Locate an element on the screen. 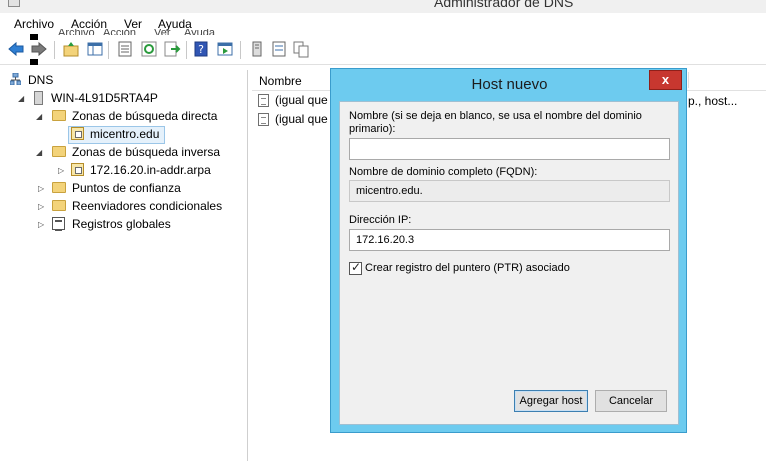 This screenshot has width=766, height=461. tree-label-reverse-zones: Zonas de búsqueda inversa is located at coordinates (146, 152).